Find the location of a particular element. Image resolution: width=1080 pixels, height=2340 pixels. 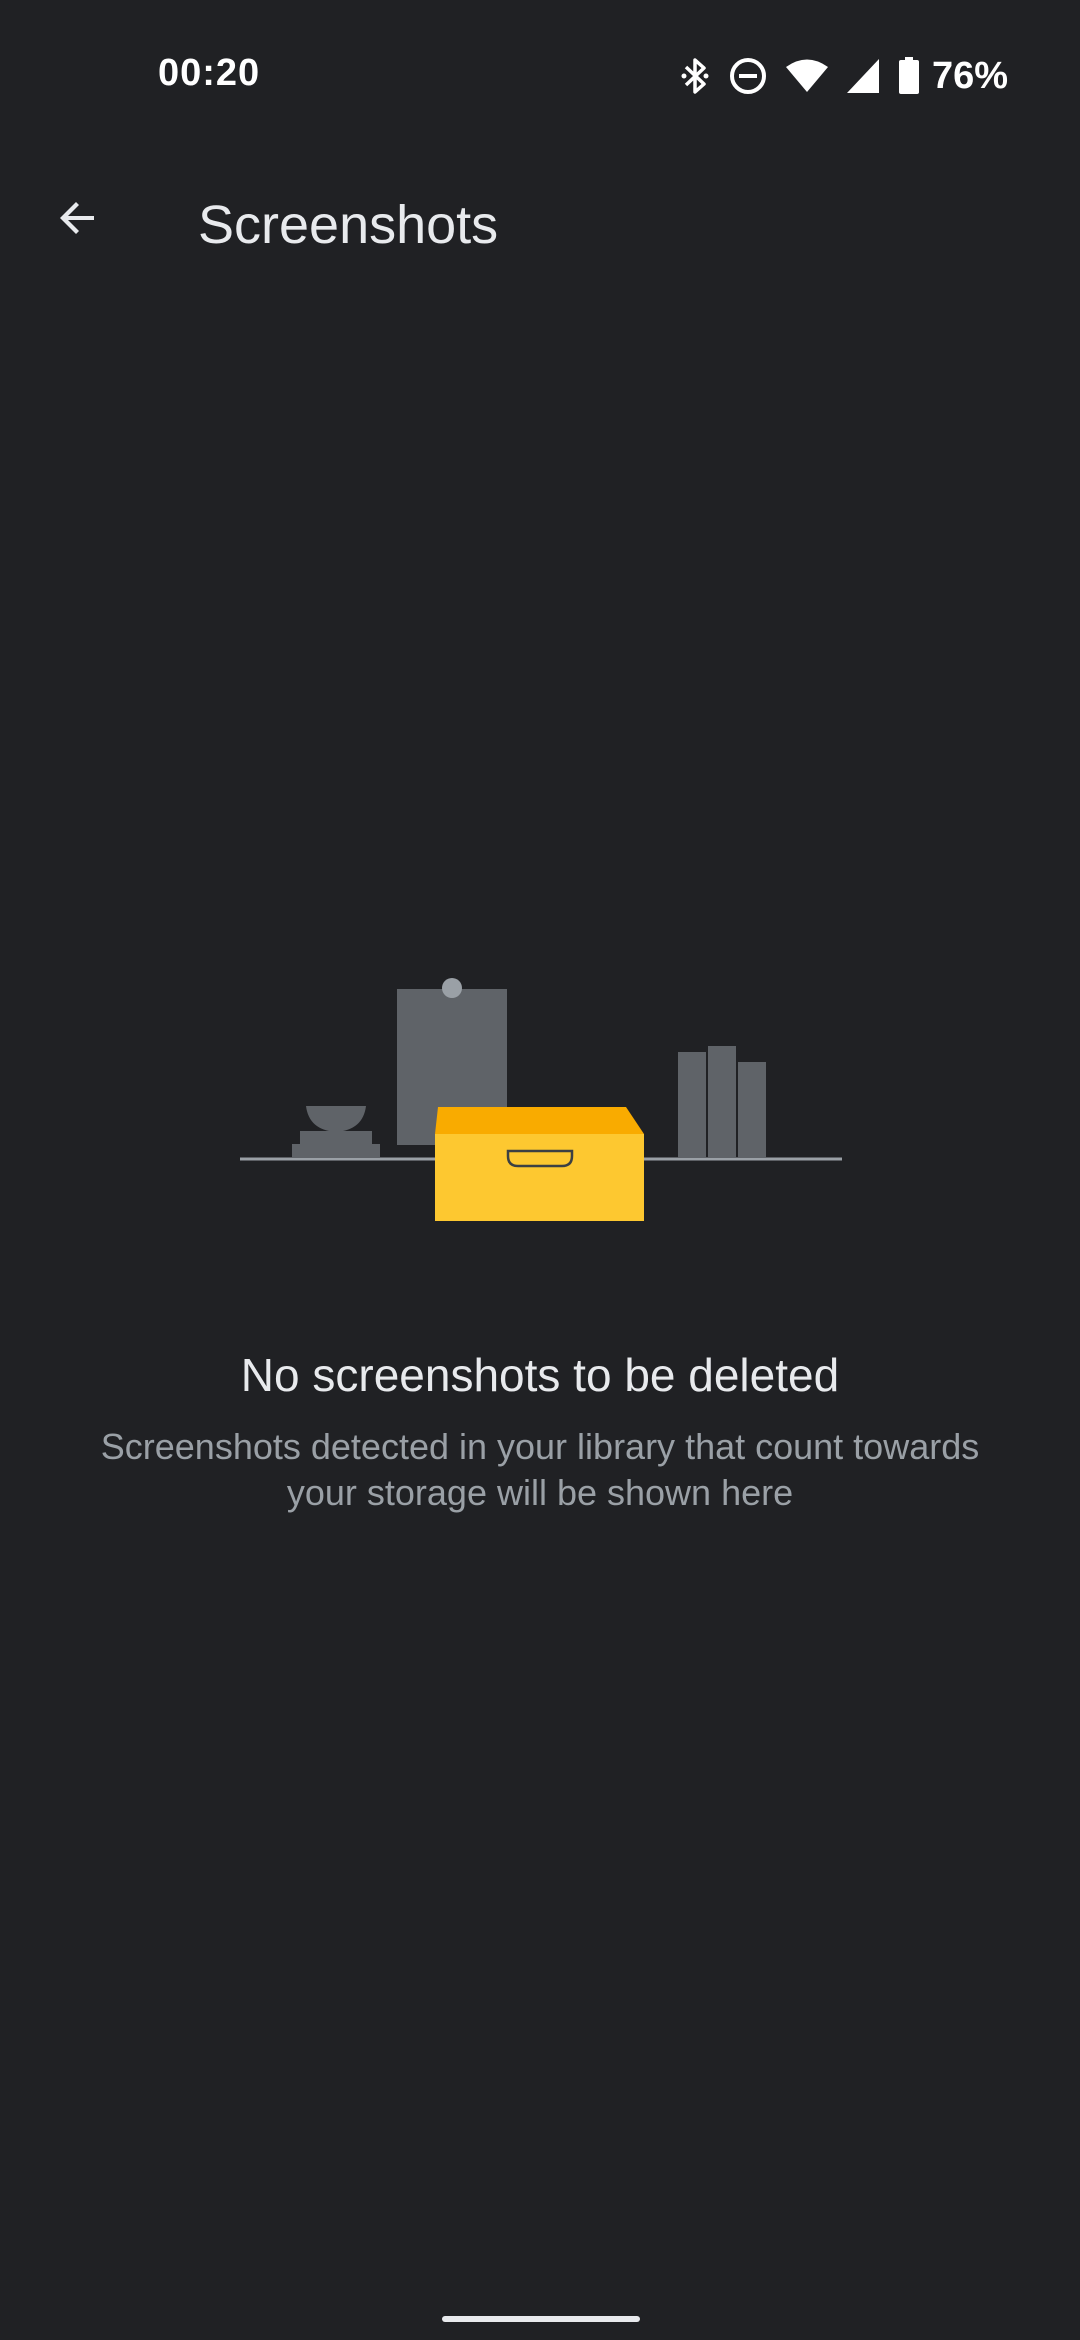

battery-percent: 76% is located at coordinates (969, 75).